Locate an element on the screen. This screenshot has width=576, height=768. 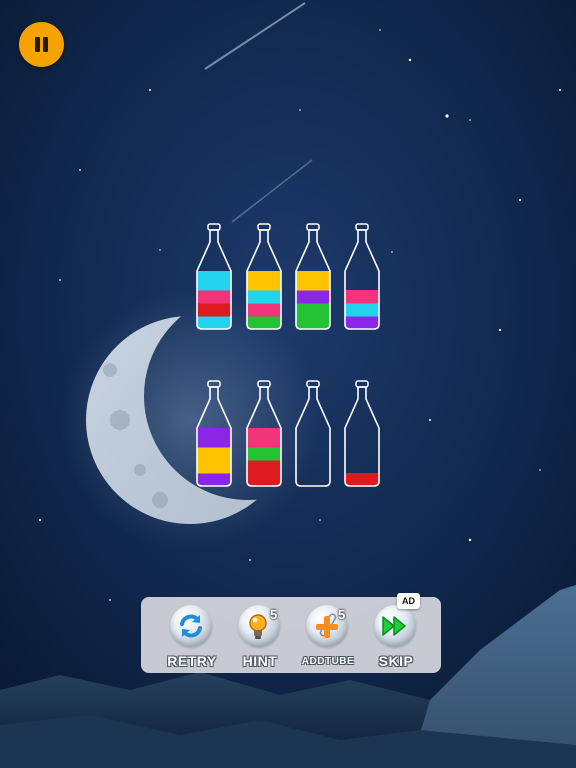
fast-forward-icon is located at coordinates (394, 626).